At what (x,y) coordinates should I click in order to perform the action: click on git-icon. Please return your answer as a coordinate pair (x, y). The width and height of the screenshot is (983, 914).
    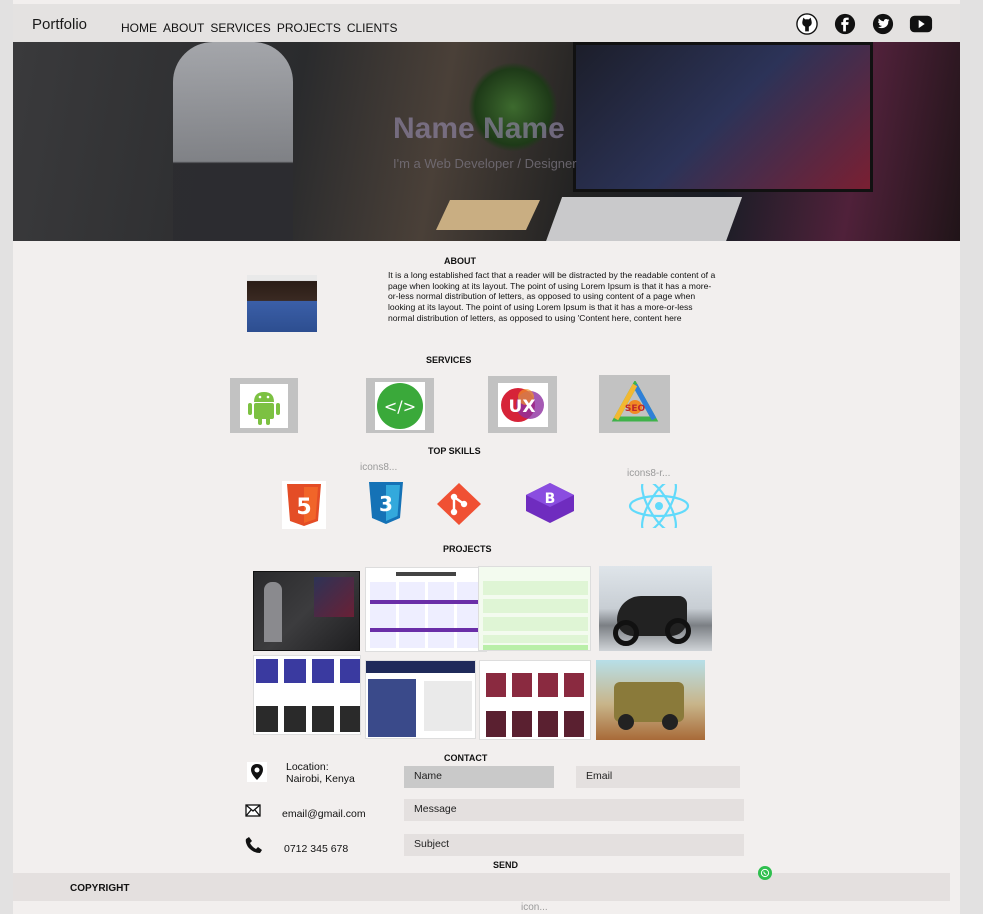
    Looking at the image, I should click on (459, 504).